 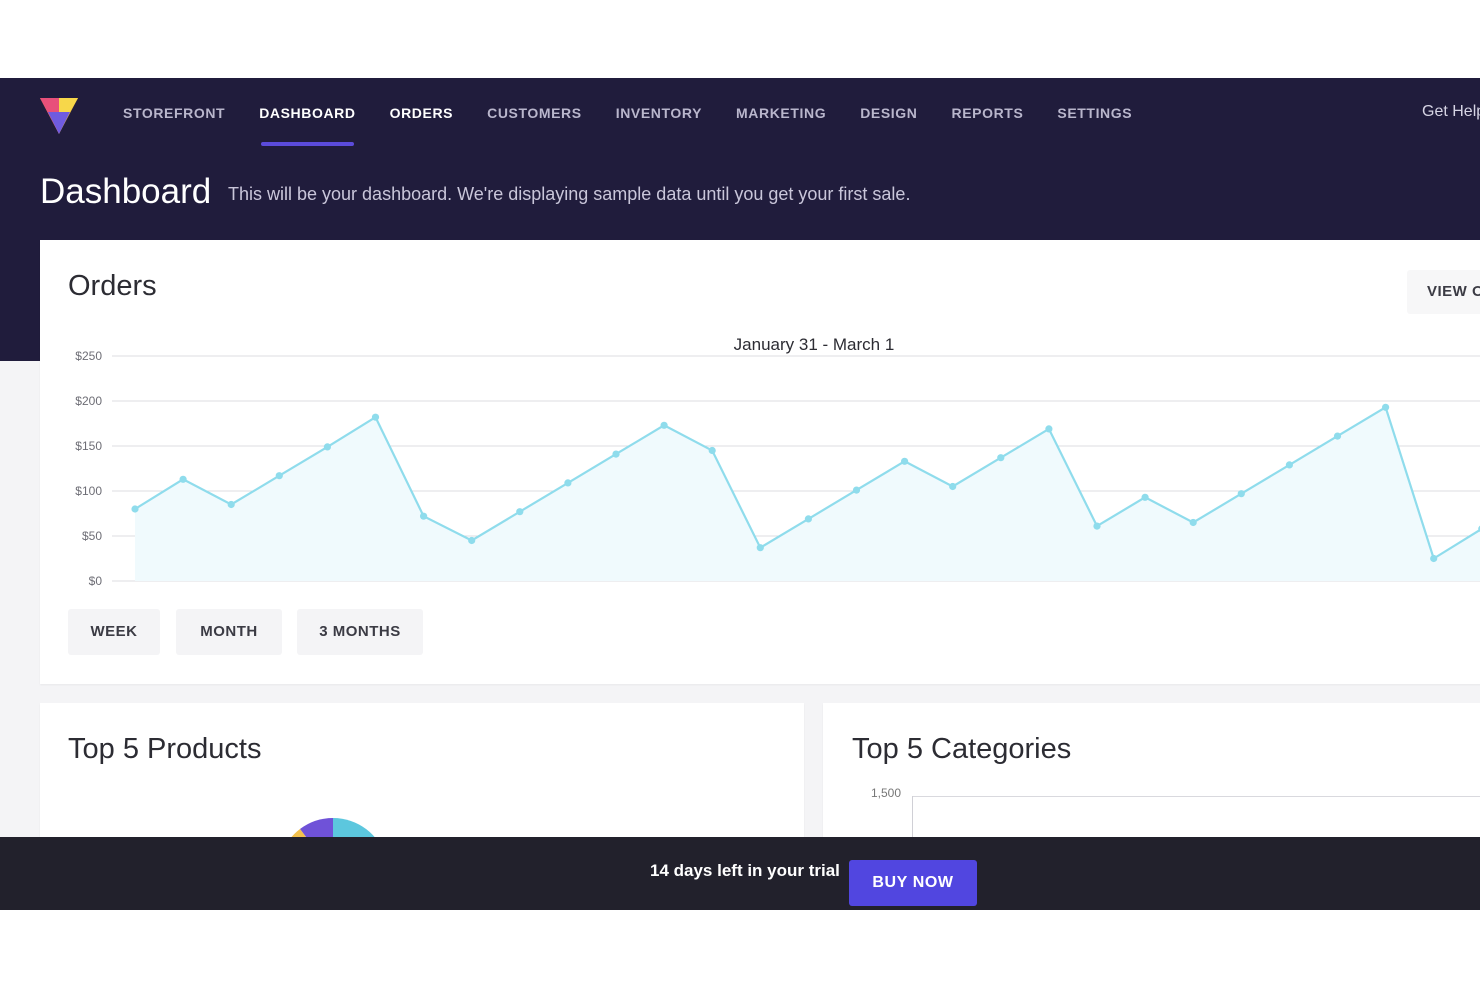 I want to click on view-orders-button: VIEW ORDERS, so click(x=1443, y=292).